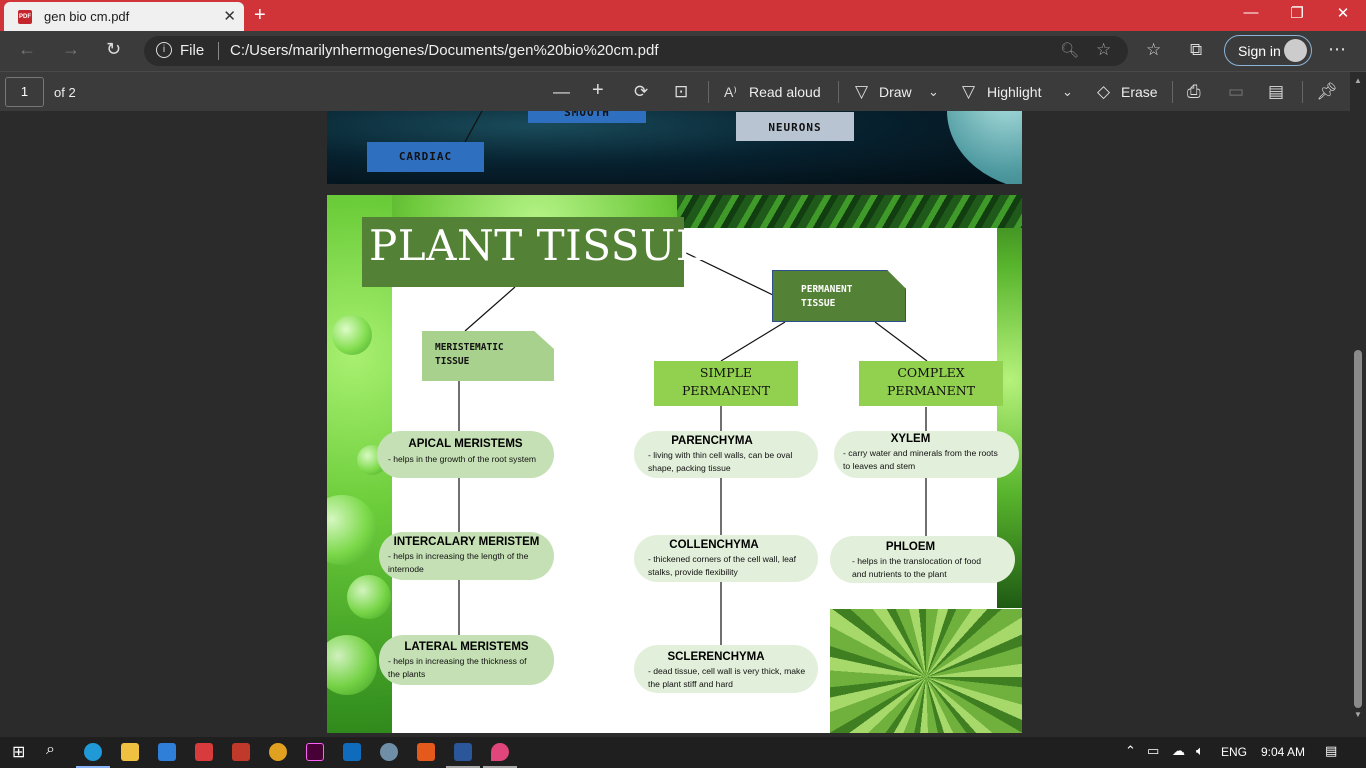 The image size is (1366, 768). What do you see at coordinates (1276, 92) in the screenshot?
I see `save-as-icon: ▤` at bounding box center [1276, 92].